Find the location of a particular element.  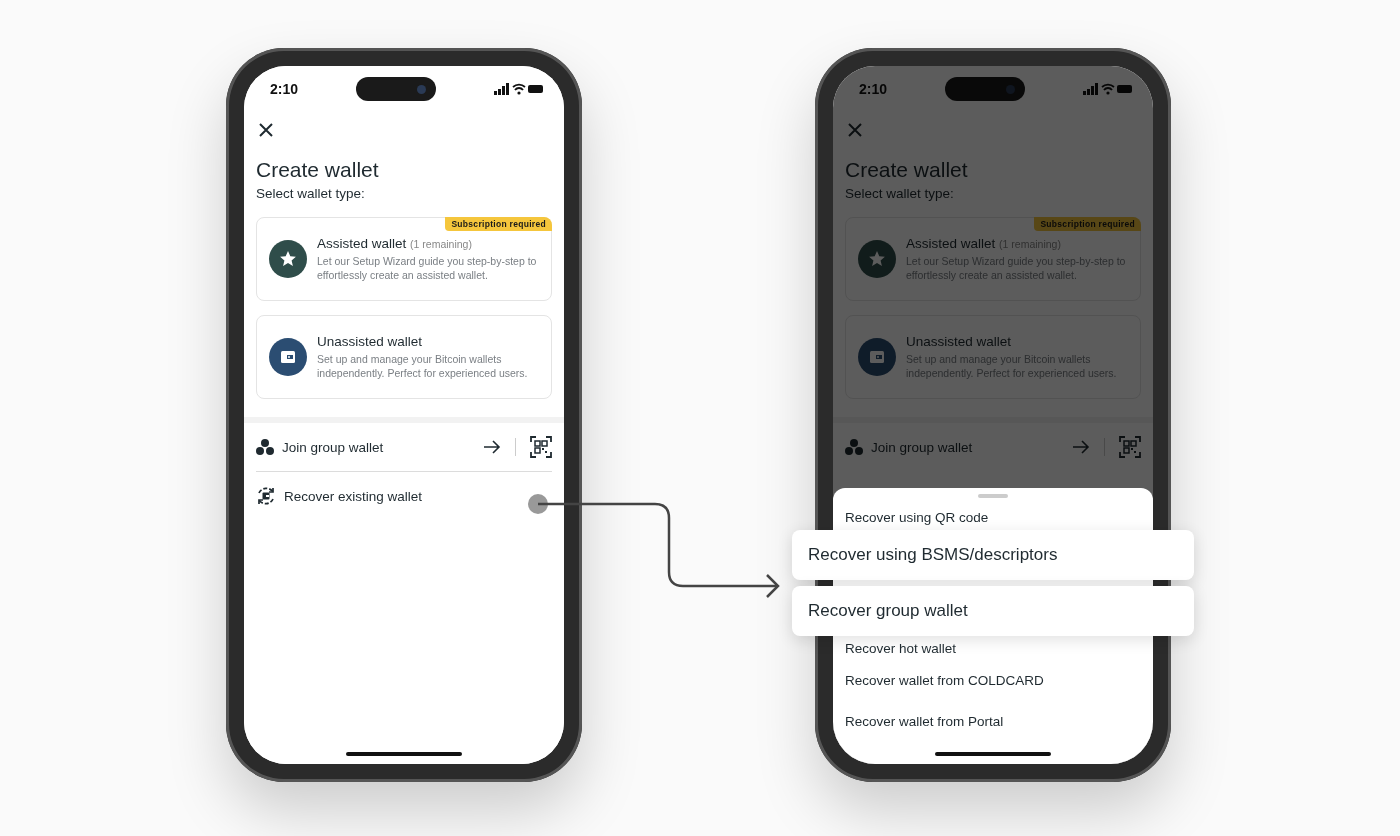

recover-existing-wallet-label: Recover existing wallet is located at coordinates (418, 496).